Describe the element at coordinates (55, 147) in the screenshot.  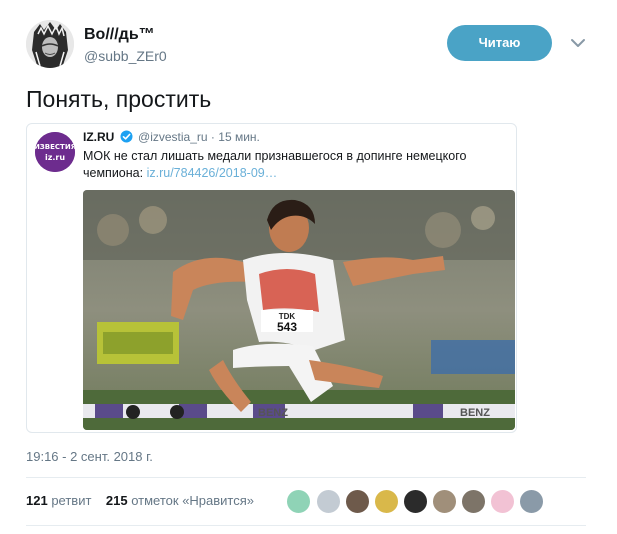
I see `avatar-brand-text: ИЗВЕСТИЯ` at that location.